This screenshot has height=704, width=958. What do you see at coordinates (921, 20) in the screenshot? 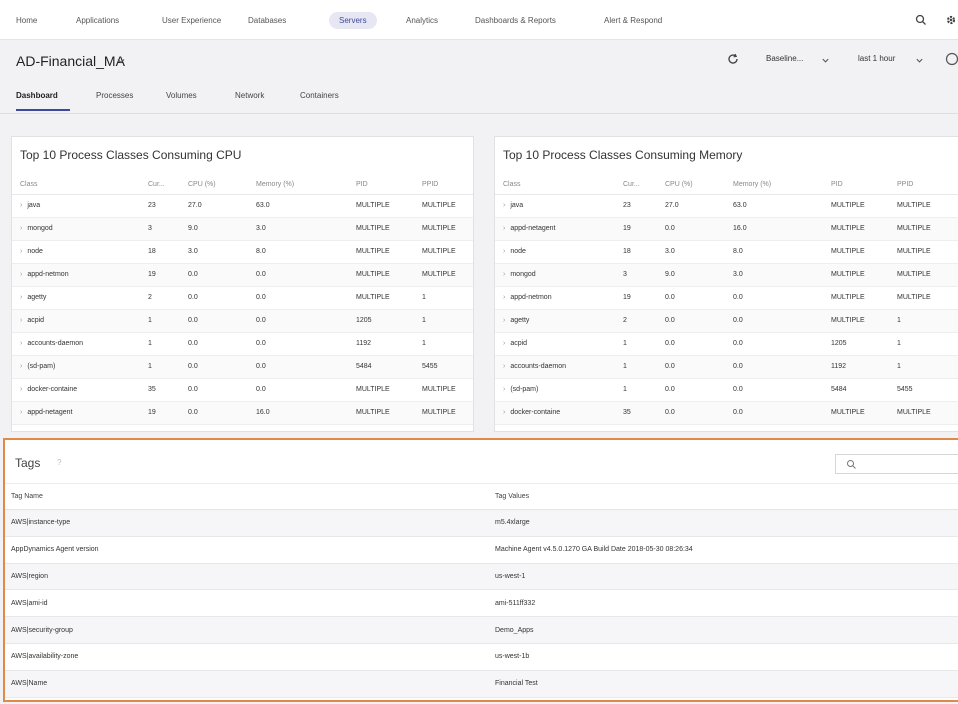
I see `search-icon` at bounding box center [921, 20].